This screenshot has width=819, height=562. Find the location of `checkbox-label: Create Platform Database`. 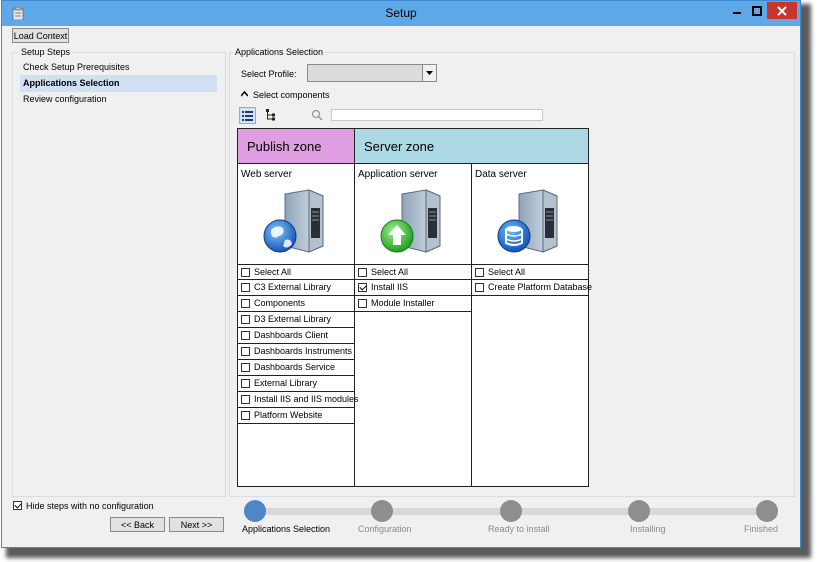

checkbox-label: Create Platform Database is located at coordinates (540, 287).